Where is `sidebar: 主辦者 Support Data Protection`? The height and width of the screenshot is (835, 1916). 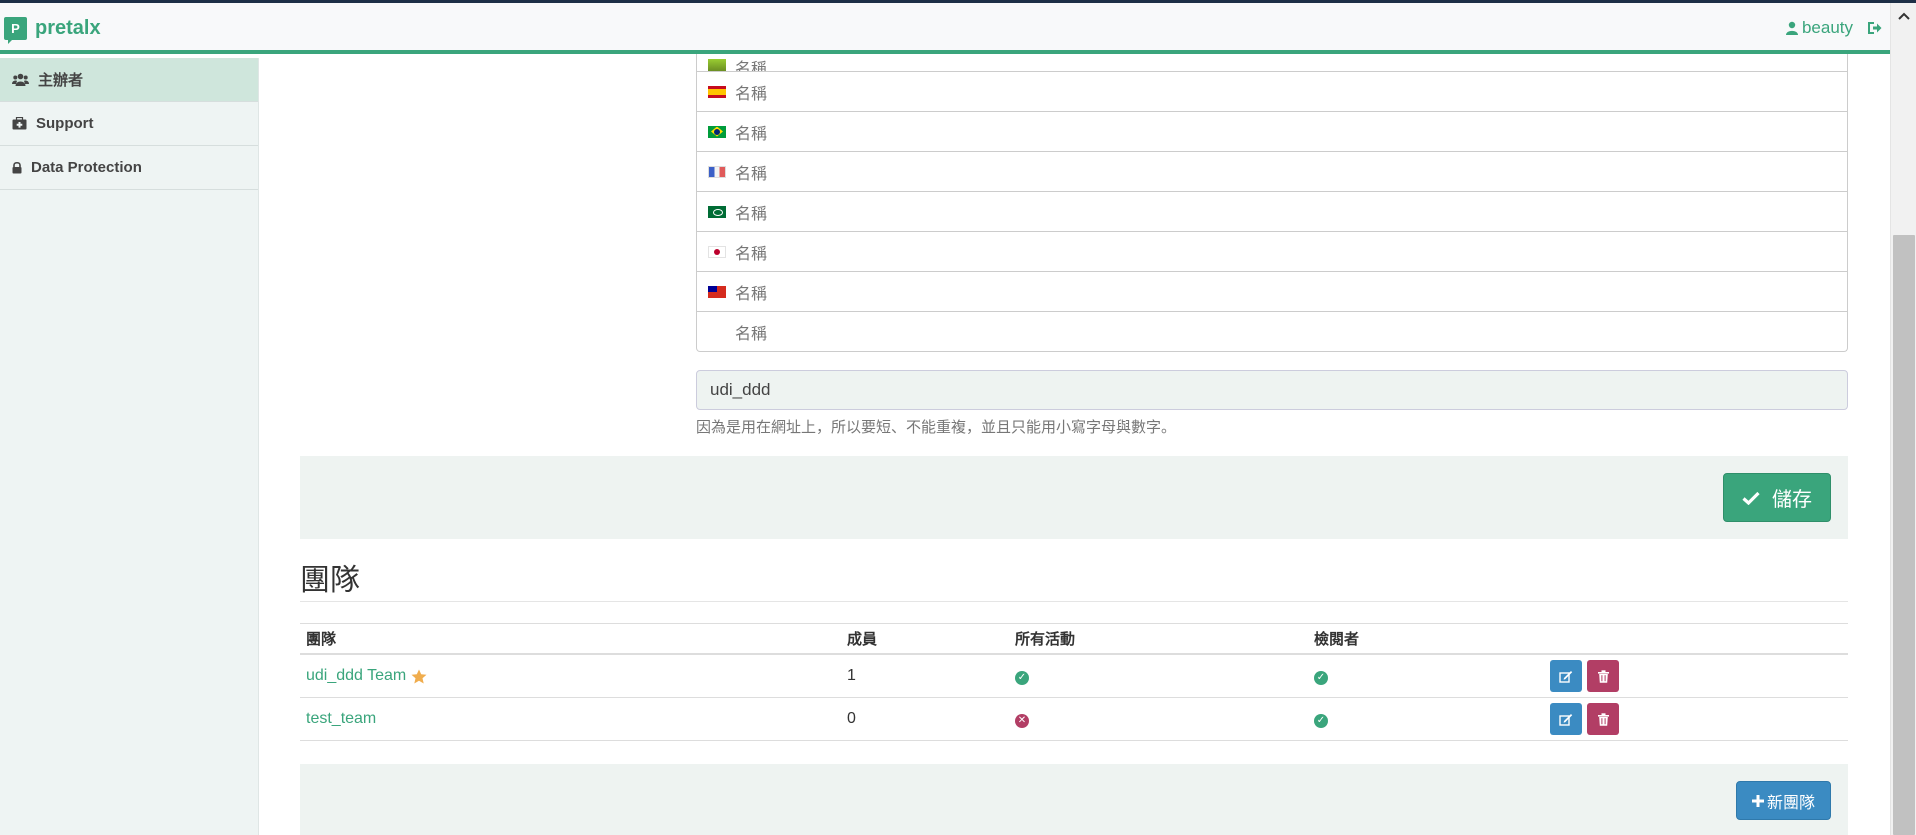
sidebar: 主辦者 Support Data Protection is located at coordinates (129, 446).